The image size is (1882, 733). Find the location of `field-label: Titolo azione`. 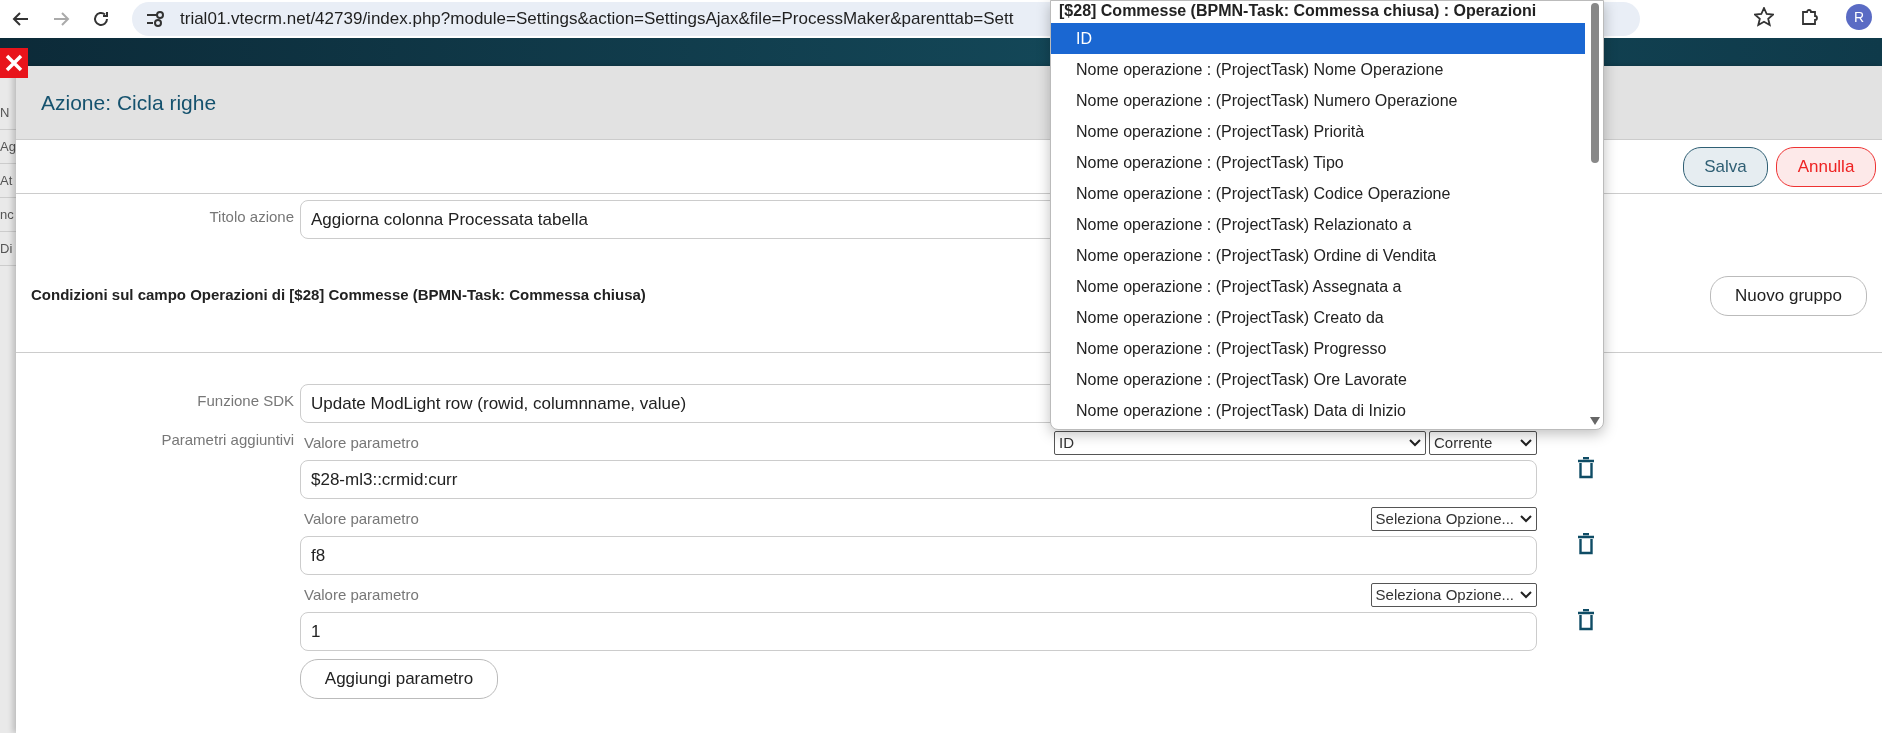

field-label: Titolo azione is located at coordinates (251, 217).